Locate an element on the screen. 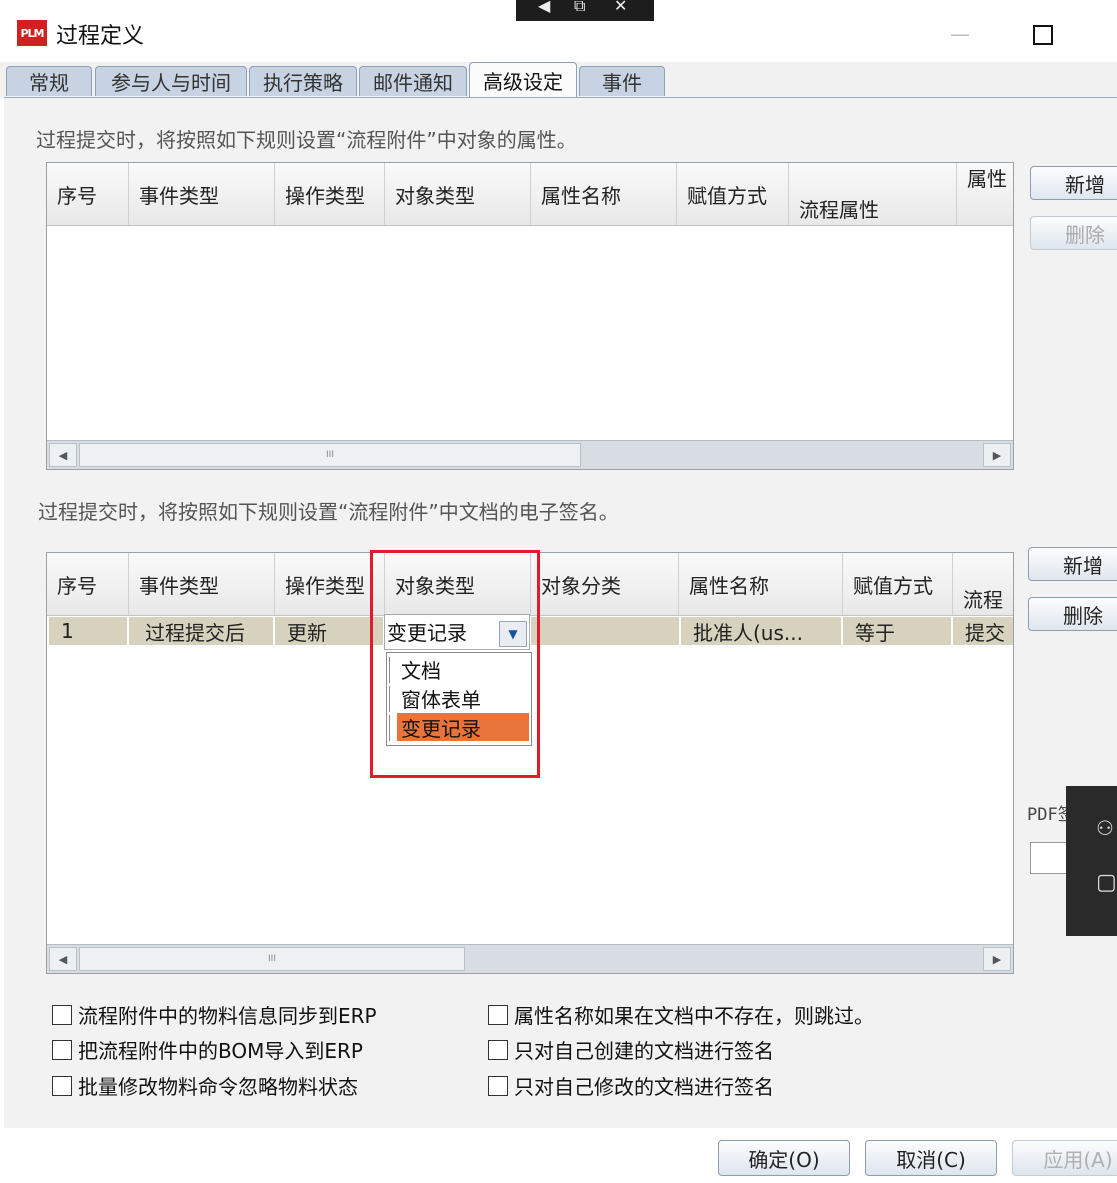 This screenshot has height=1183, width=1117. checkbox-sign-own-modified: 只对自己修改的文档进行签名 is located at coordinates (631, 1085).